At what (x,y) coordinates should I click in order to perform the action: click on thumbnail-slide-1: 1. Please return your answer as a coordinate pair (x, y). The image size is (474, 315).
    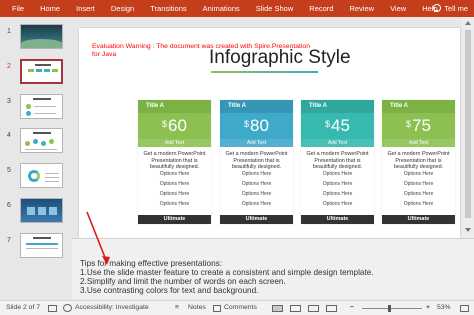
    Looking at the image, I should click on (36, 39).